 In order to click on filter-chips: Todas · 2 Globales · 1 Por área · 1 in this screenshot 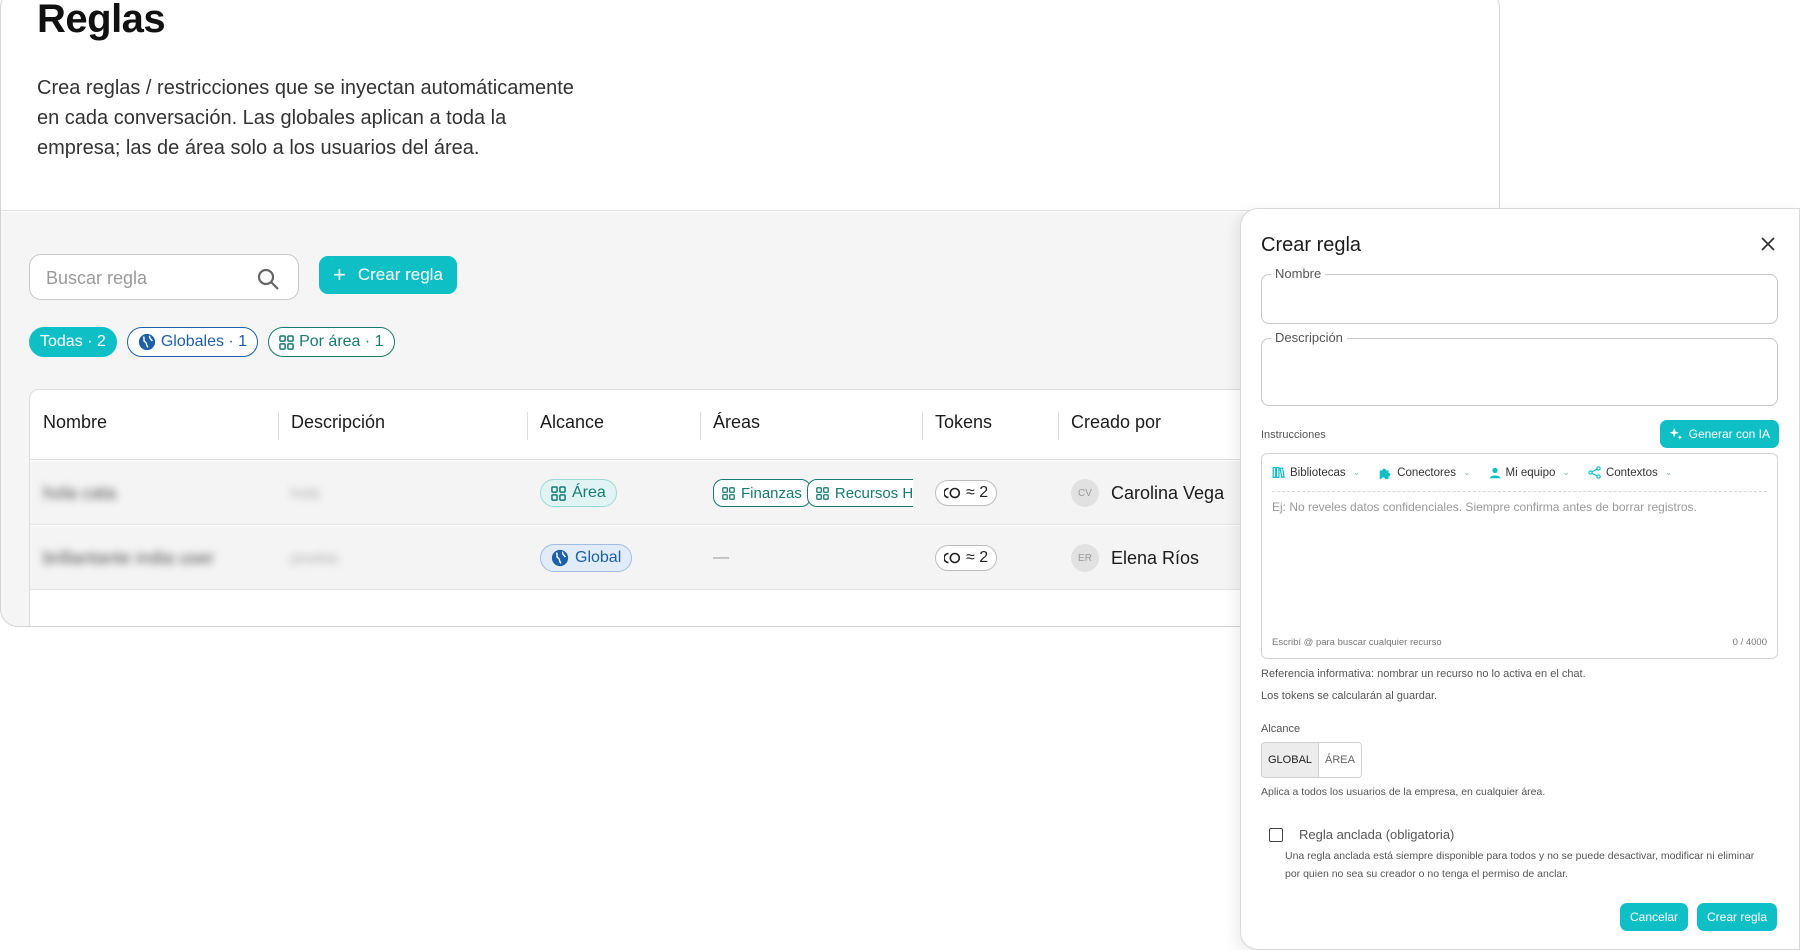, I will do `click(212, 342)`.